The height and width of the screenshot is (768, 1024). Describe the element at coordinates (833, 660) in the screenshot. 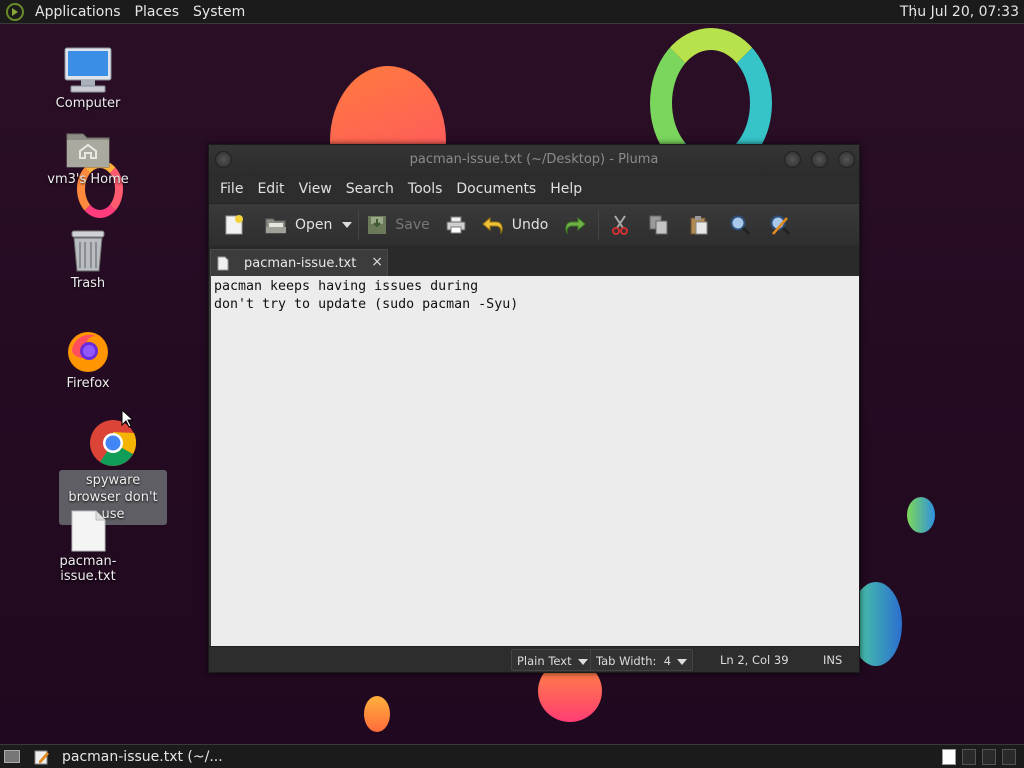

I see `insert-mode: INS` at that location.